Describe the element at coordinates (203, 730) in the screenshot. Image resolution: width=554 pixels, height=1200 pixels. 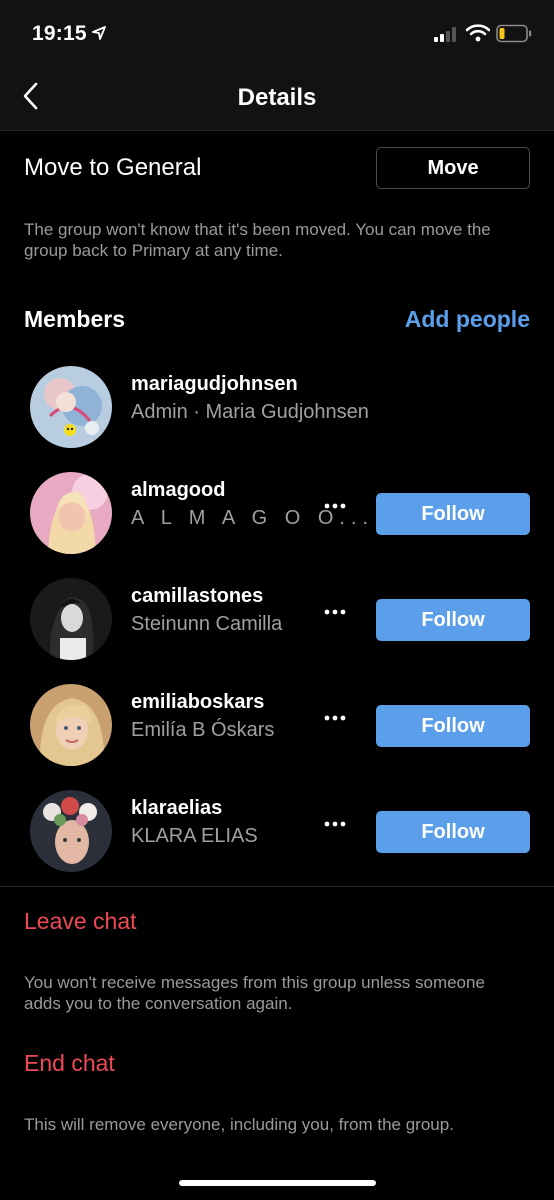
I see `member-subtitle: Emilía B Óskars` at that location.